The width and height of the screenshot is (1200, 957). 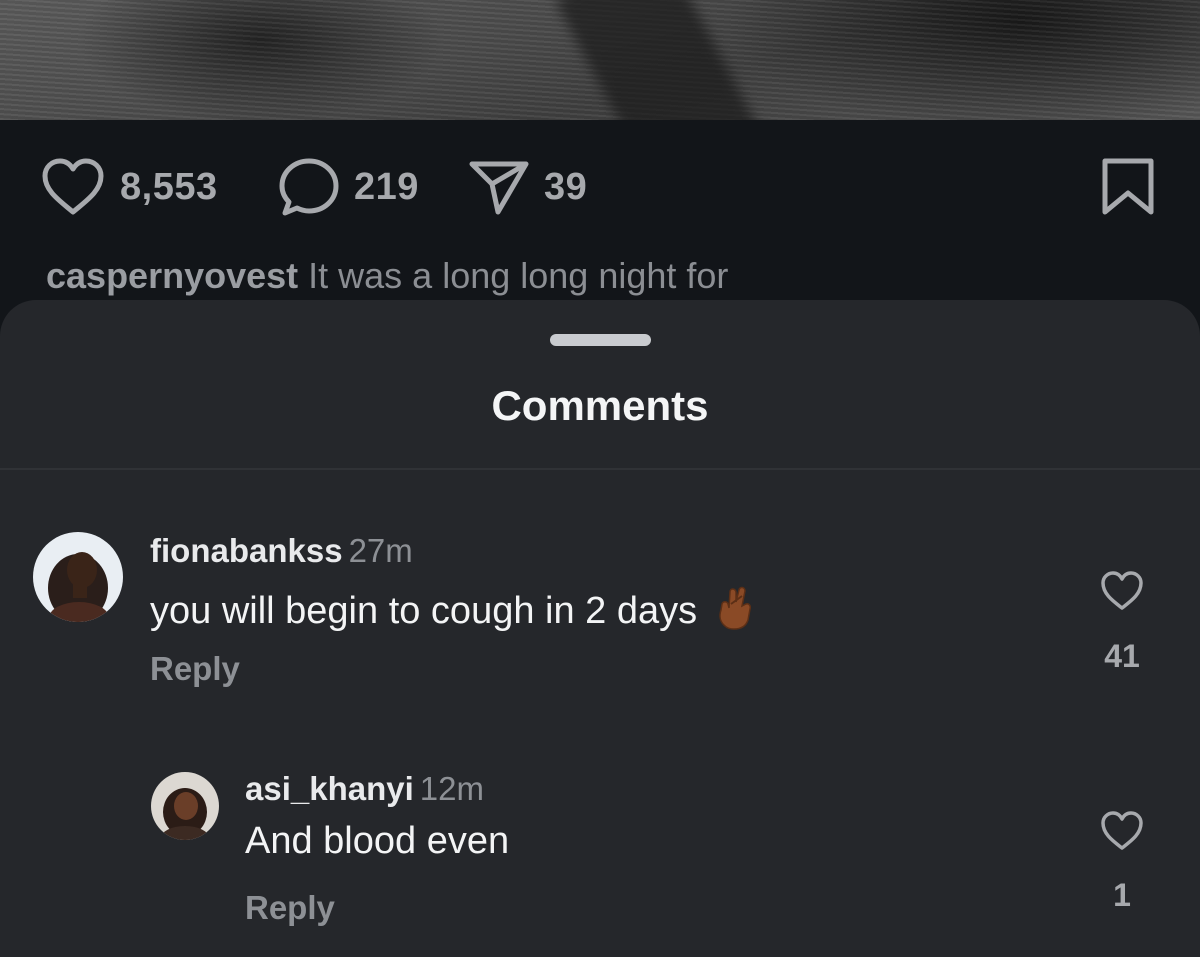 I want to click on save-action, so click(x=1128, y=187).